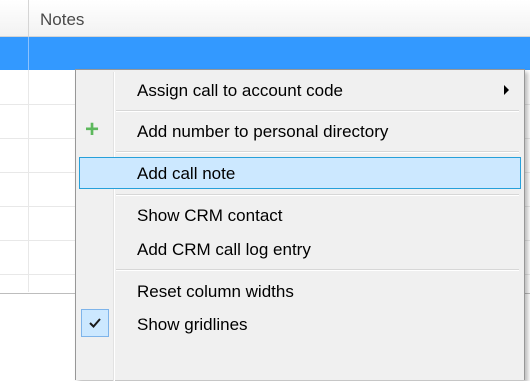 The width and height of the screenshot is (530, 381). What do you see at coordinates (240, 90) in the screenshot?
I see `menu-item-label: Assign call to account code` at bounding box center [240, 90].